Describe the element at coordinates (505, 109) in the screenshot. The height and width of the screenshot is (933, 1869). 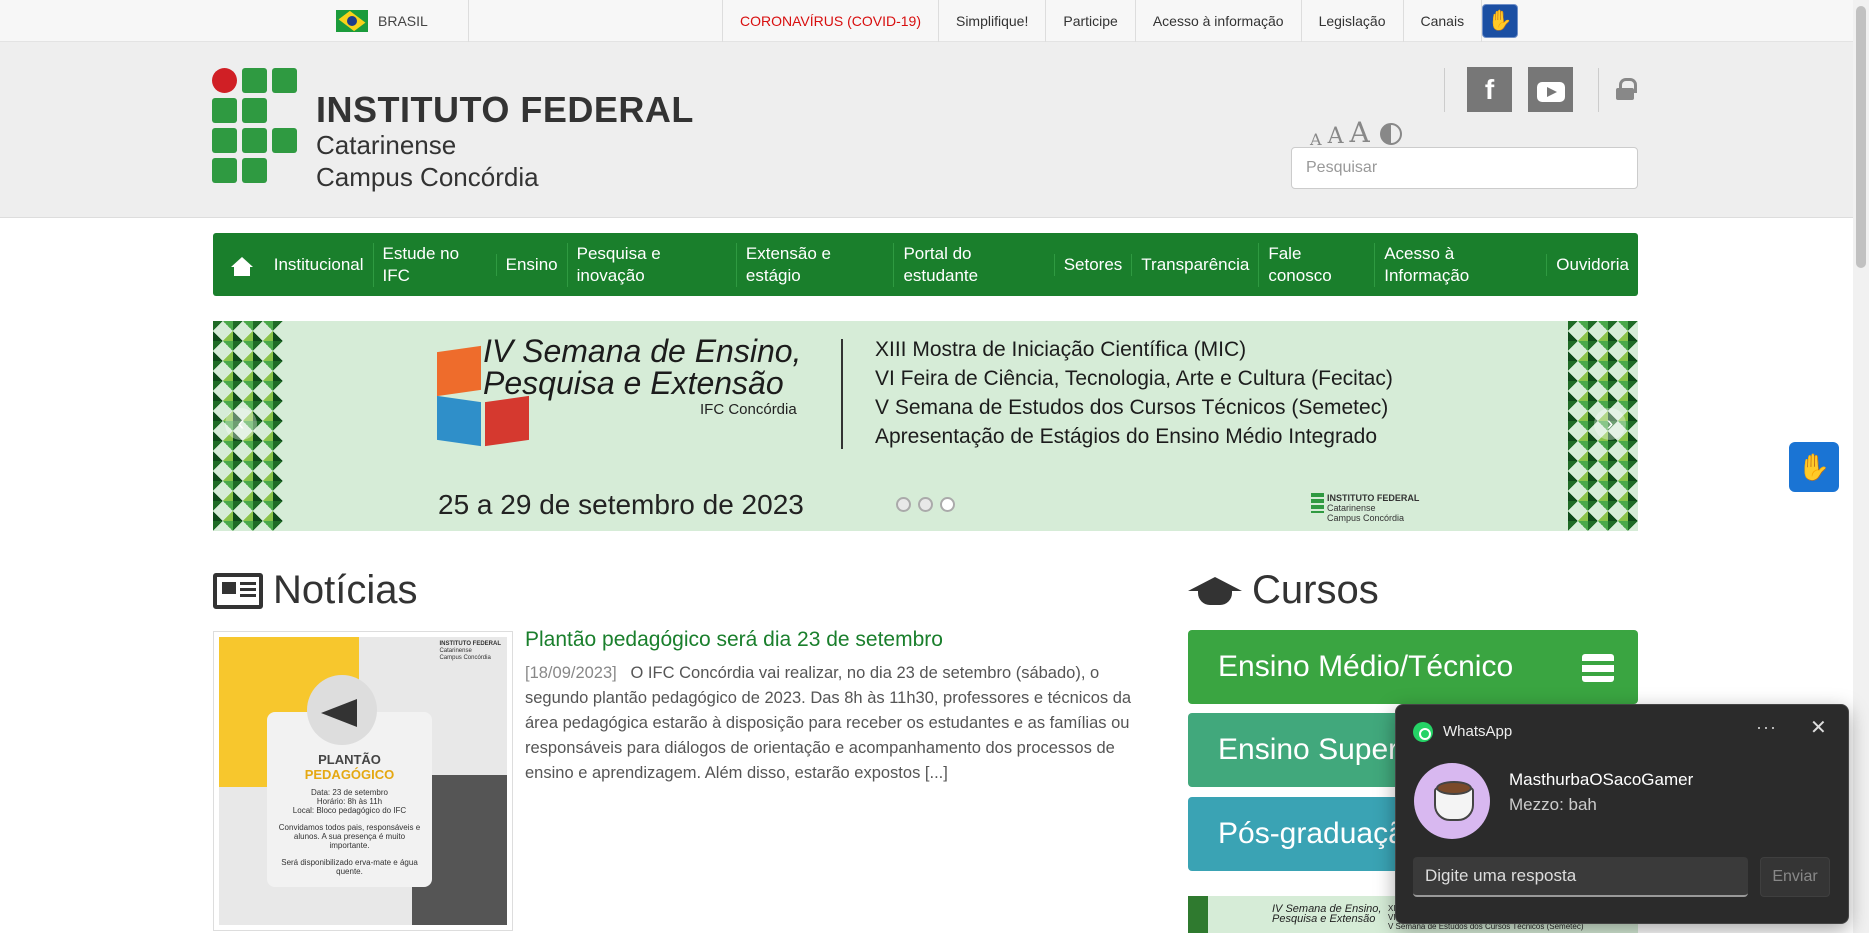
I see `brand-name: INSTITUTO FEDERAL` at that location.